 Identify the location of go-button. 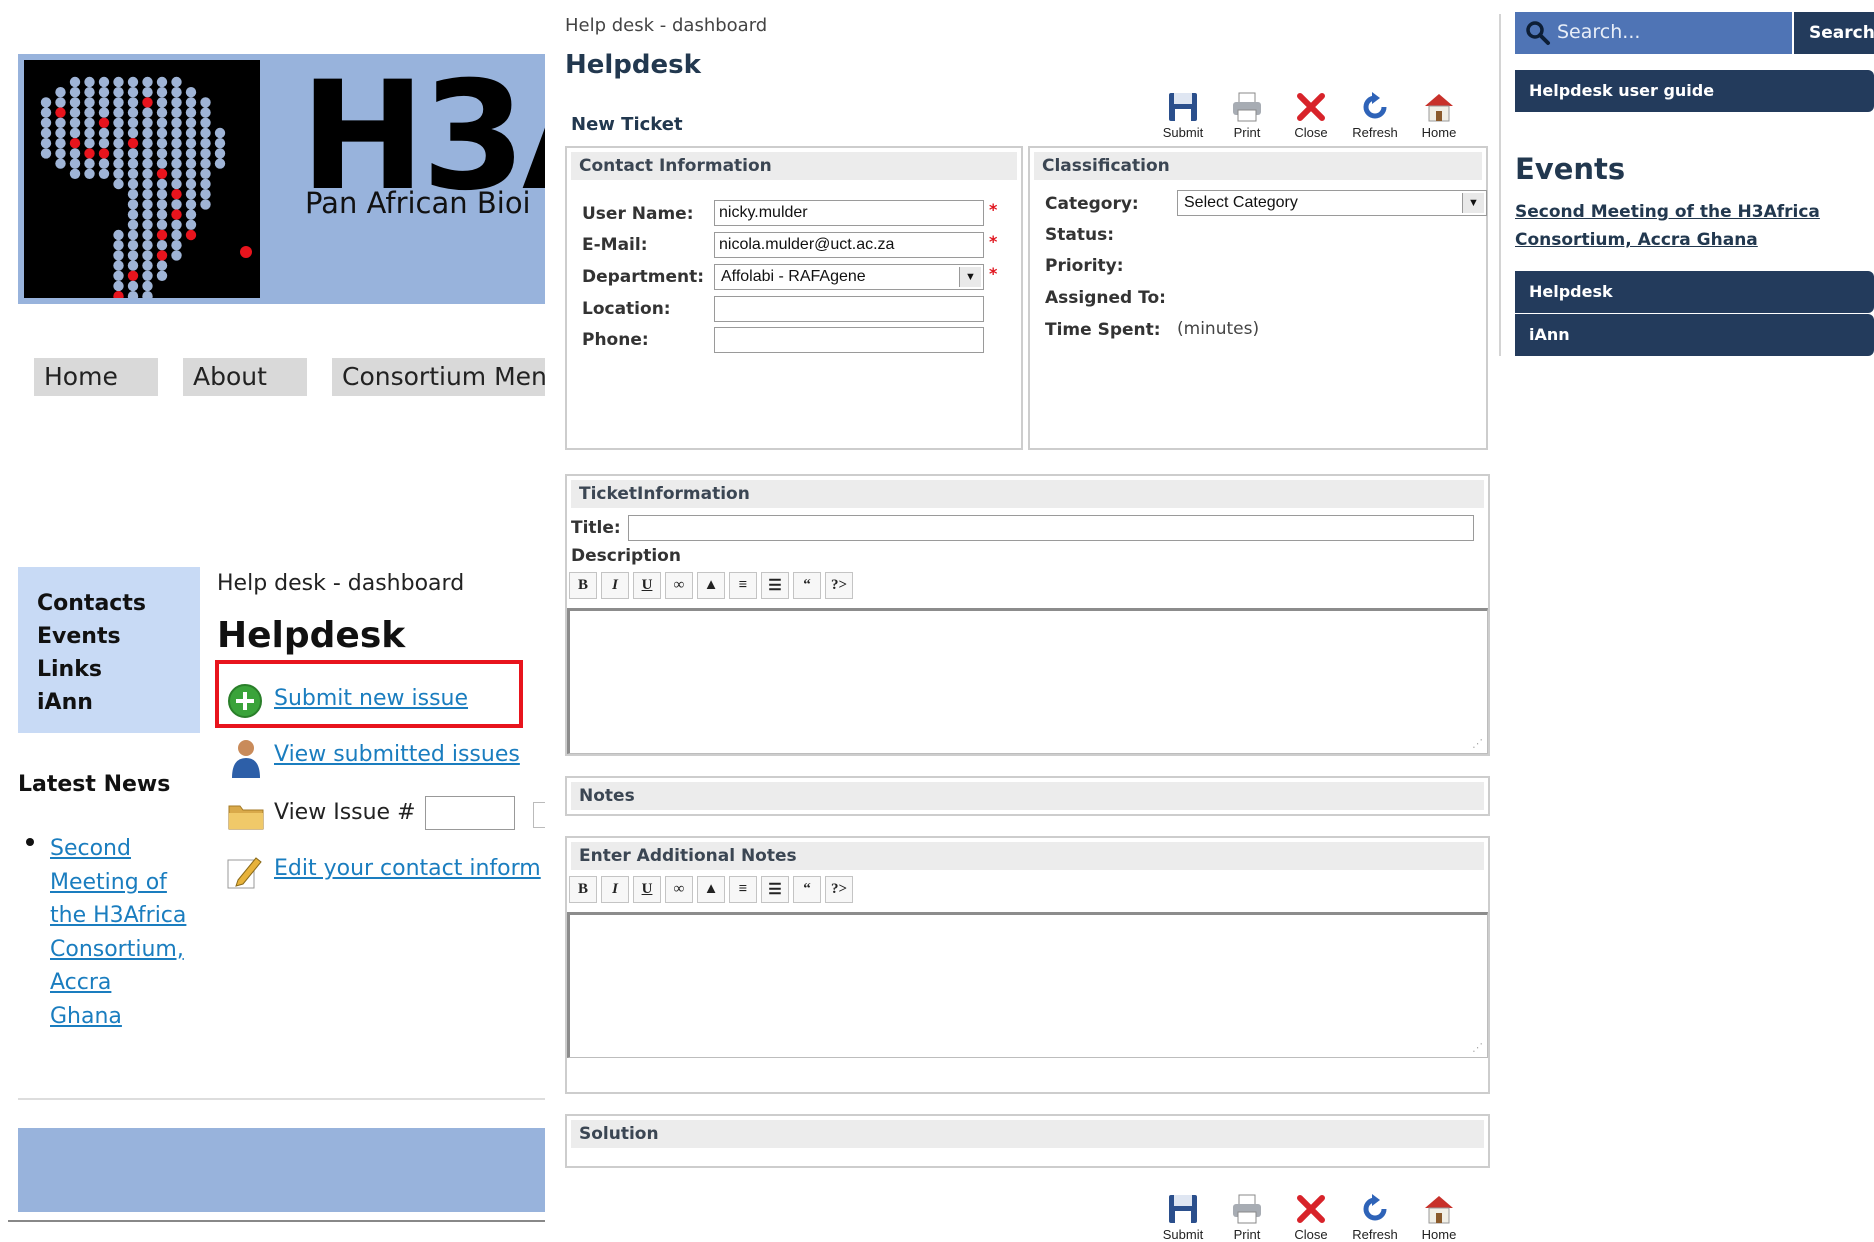
(539, 815).